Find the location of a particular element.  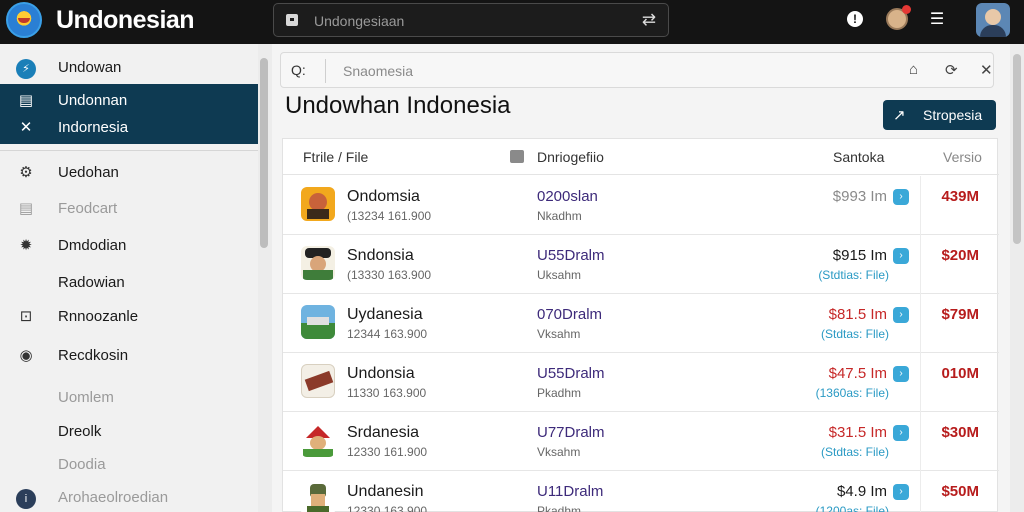

sidebar-scrollbar is located at coordinates (264, 153).